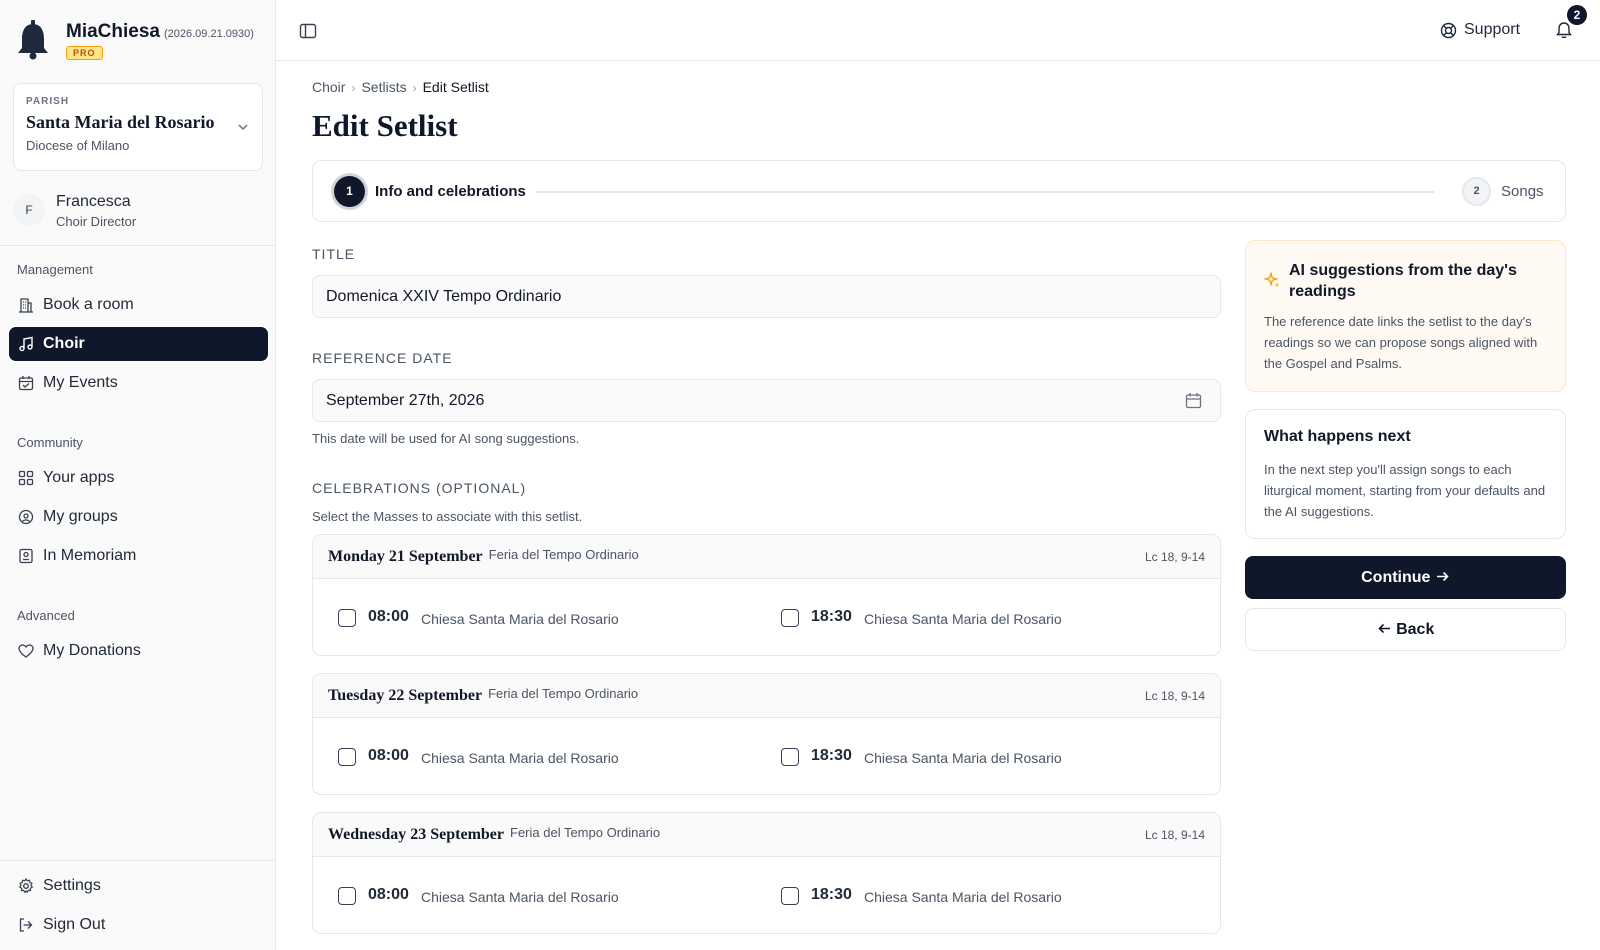  I want to click on ai-card-title: AI suggestions from the day's readings, so click(1403, 281).